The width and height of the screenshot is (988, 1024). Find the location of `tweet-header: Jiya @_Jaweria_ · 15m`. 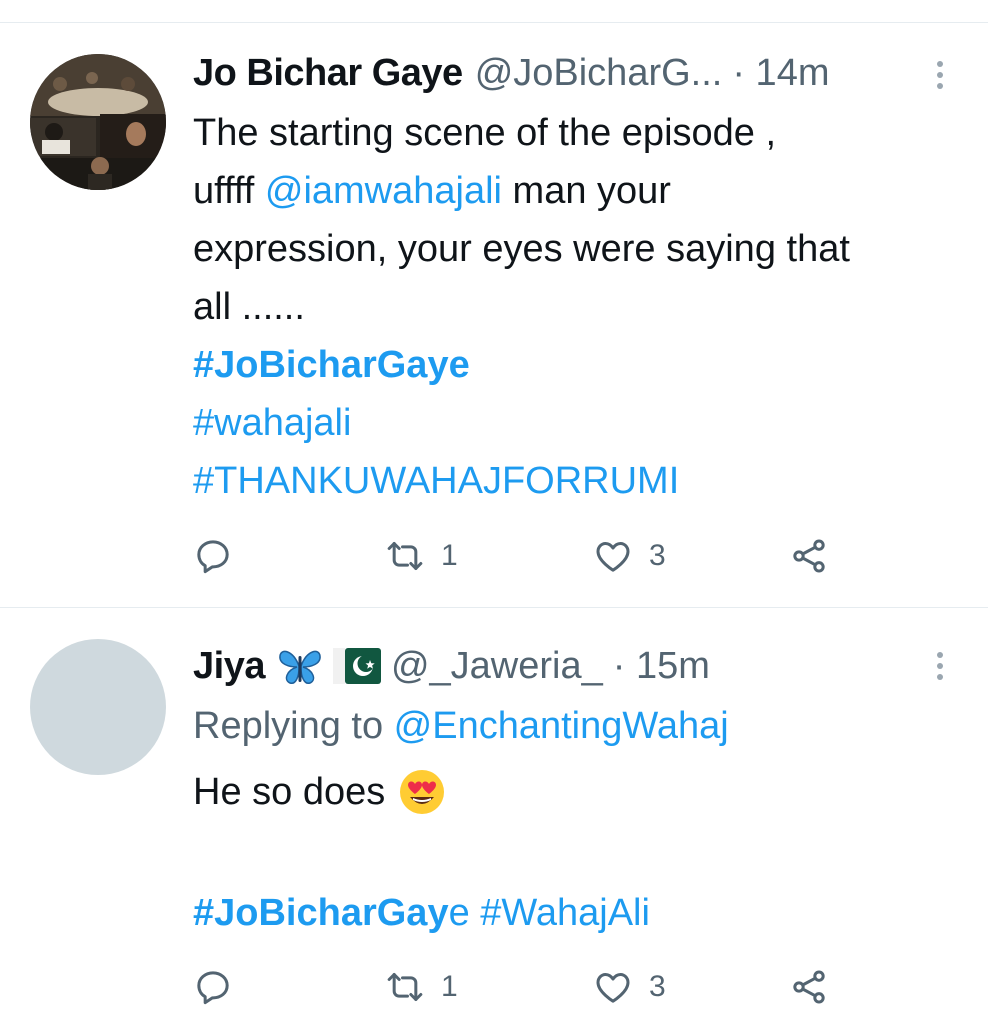

tweet-header: Jiya @_Jaweria_ · 15m is located at coordinates (550, 666).